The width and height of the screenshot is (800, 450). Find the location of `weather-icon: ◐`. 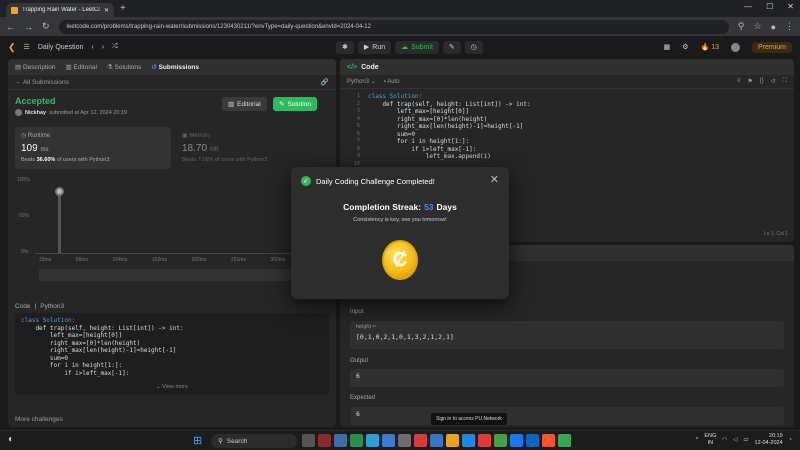

weather-icon: ◐ is located at coordinates (11, 439).